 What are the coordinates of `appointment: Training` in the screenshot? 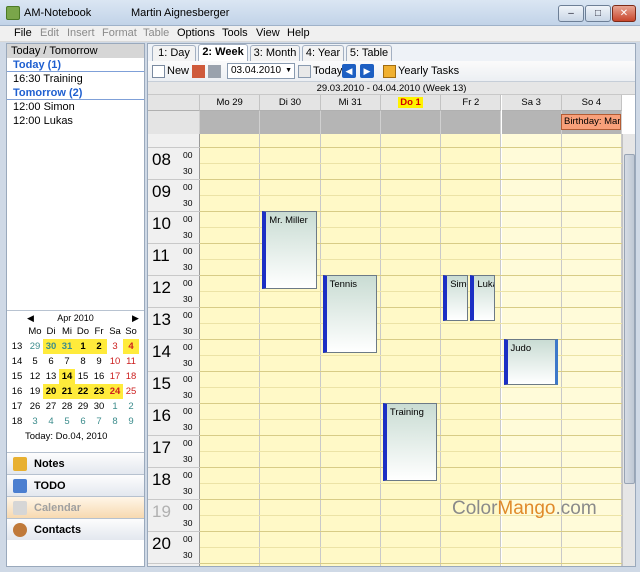 It's located at (410, 441).